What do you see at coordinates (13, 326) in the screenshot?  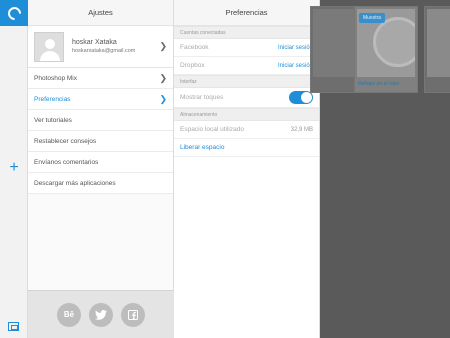 I see `grid-view-icon` at bounding box center [13, 326].